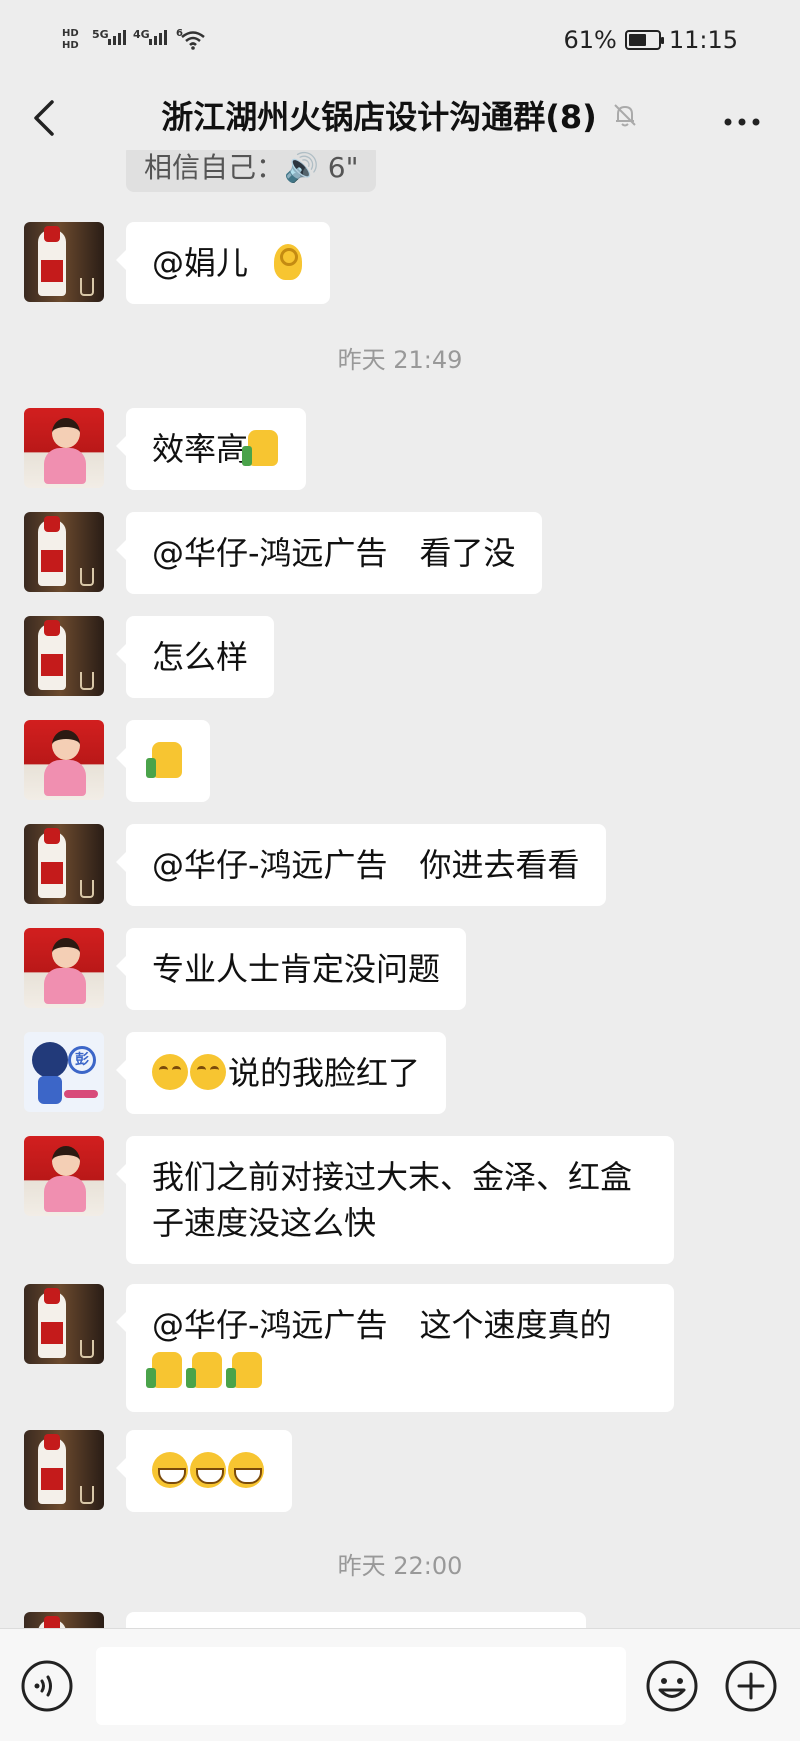 Image resolution: width=800 pixels, height=1741 pixels. I want to click on message-bubble: @华仔-鸿远广告 这个速度真的, so click(395, 1348).